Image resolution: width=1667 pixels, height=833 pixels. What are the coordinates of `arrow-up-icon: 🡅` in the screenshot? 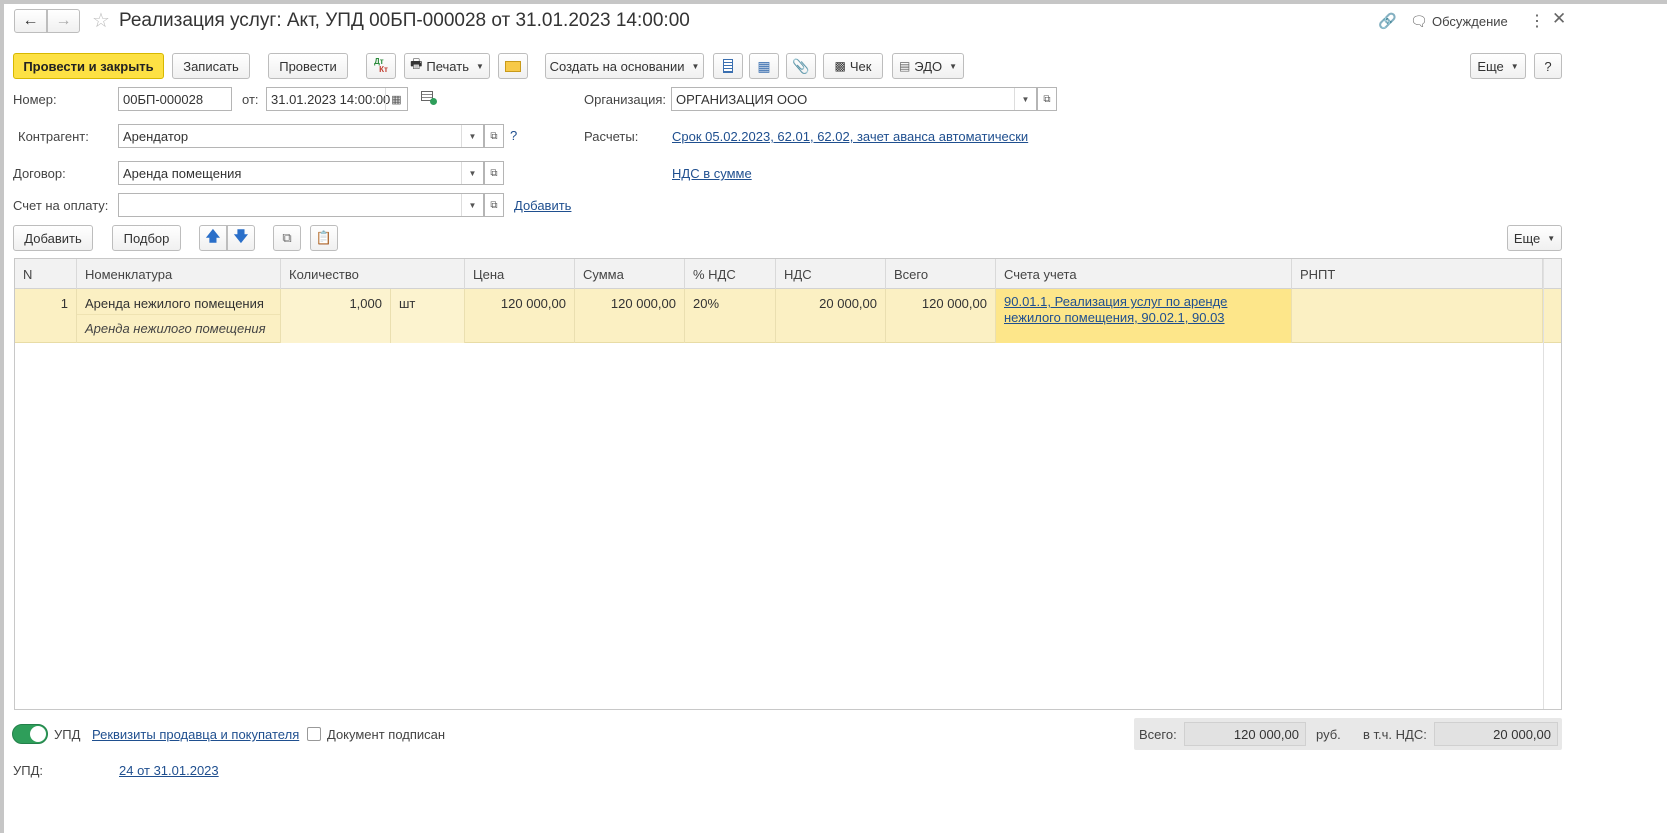 It's located at (213, 236).